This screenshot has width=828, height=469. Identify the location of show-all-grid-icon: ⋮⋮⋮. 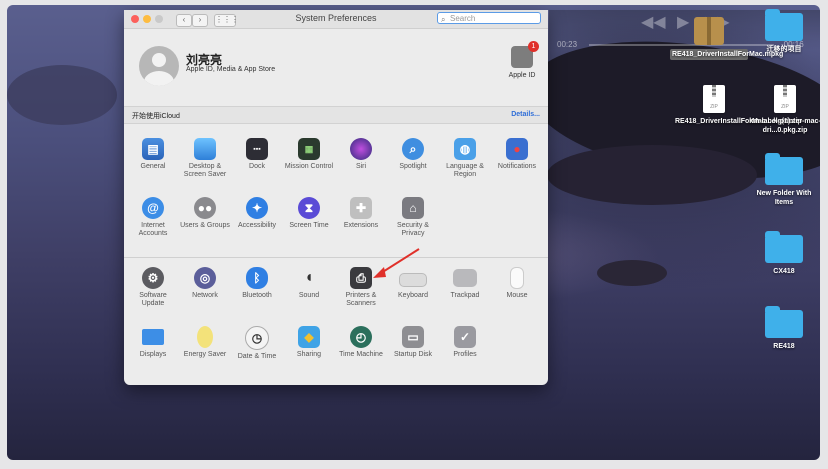
(226, 20).